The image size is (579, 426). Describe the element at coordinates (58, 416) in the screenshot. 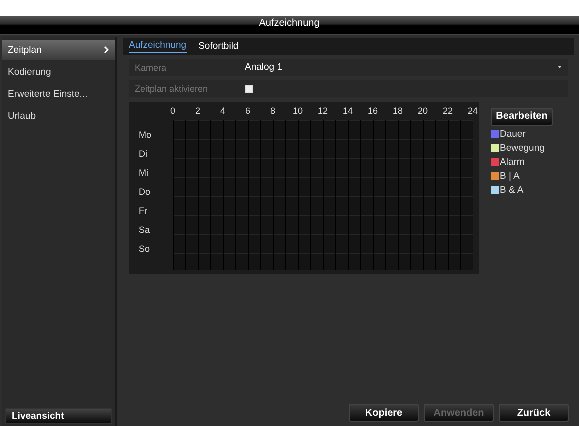

I see `live-view-button: Liveansicht` at that location.